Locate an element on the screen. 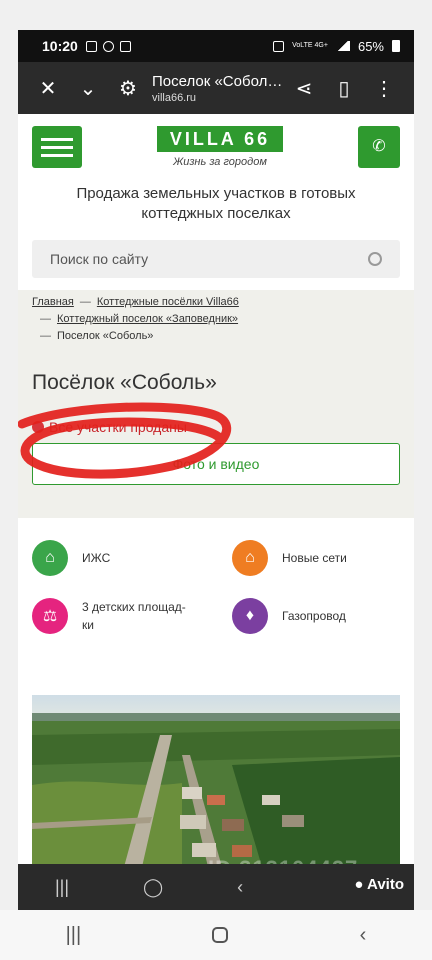 This screenshot has height=960, width=432. feature-networks: ⌂ Новые сети is located at coordinates (289, 558).